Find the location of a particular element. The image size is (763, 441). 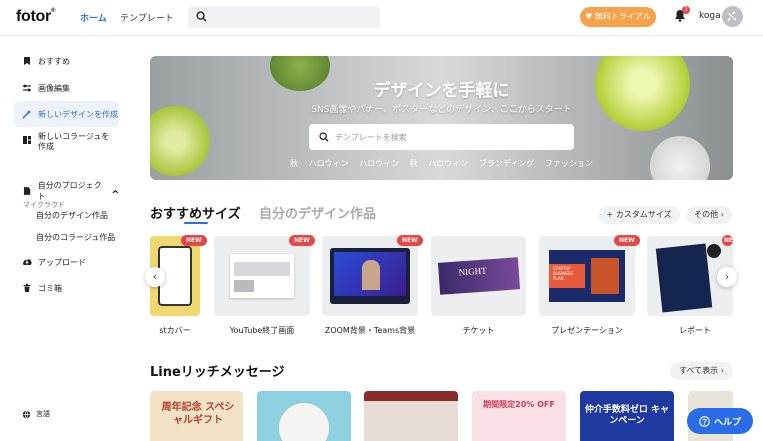

hero-search-placeholder: テンプレートを検索 is located at coordinates (371, 137).